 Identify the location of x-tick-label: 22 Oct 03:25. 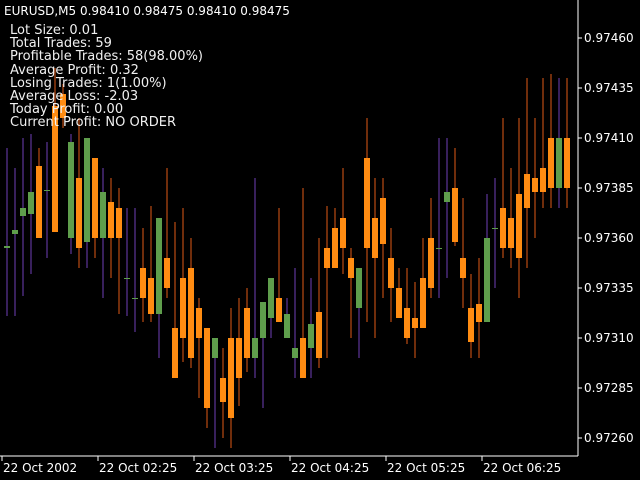
(234, 468).